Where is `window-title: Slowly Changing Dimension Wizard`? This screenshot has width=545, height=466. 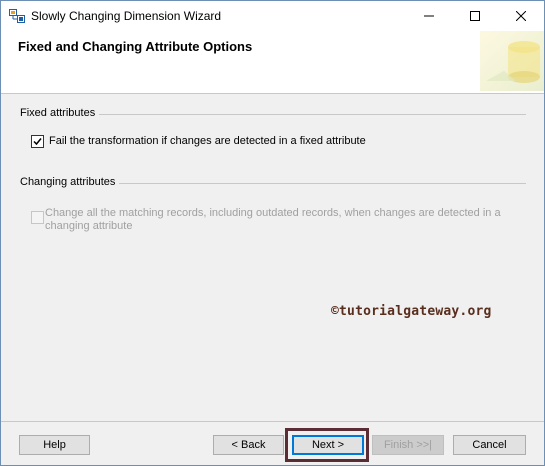 window-title: Slowly Changing Dimension Wizard is located at coordinates (126, 16).